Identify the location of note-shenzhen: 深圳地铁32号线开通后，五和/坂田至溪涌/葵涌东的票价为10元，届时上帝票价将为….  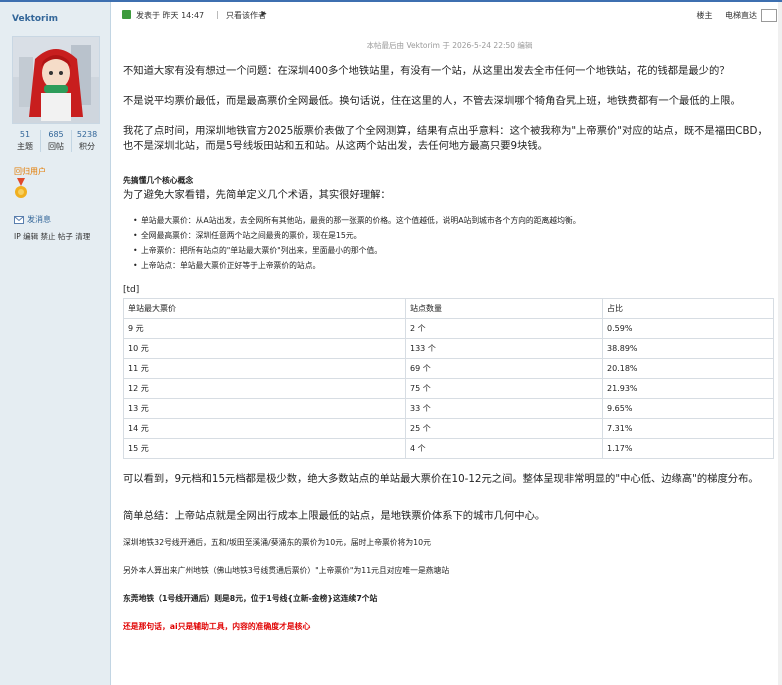
(277, 542).